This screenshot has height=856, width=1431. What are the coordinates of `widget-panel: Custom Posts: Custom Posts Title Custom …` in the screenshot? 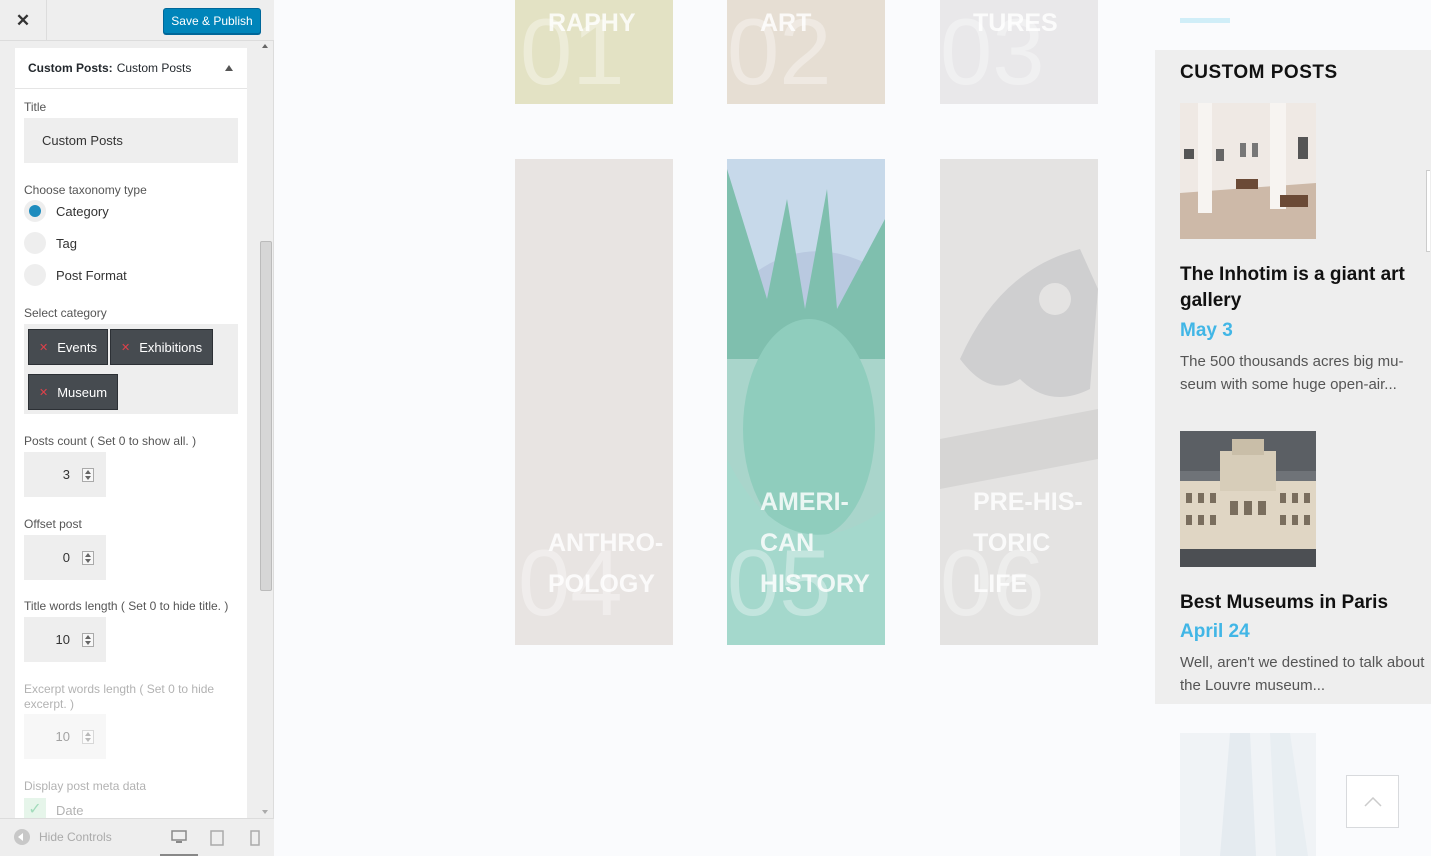 It's located at (131, 433).